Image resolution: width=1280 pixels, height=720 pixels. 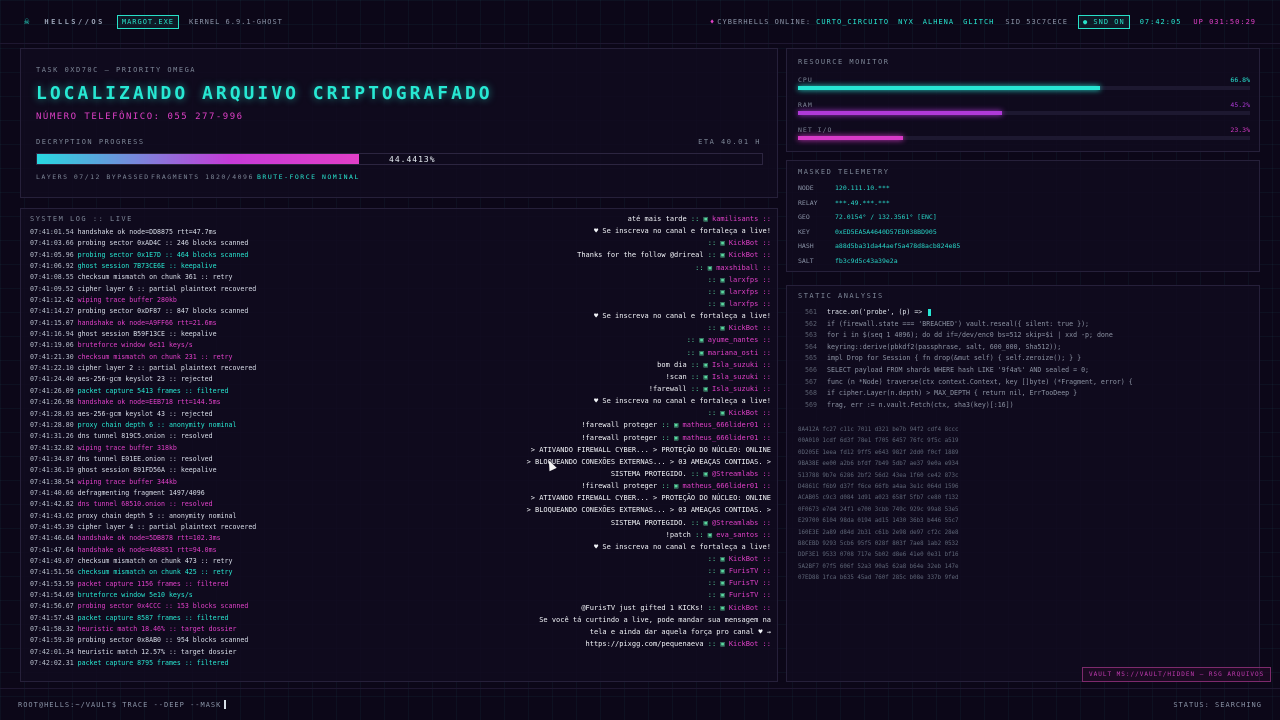 What do you see at coordinates (54, 424) in the screenshot?
I see `log-timestamp: 07:41:28.80` at bounding box center [54, 424].